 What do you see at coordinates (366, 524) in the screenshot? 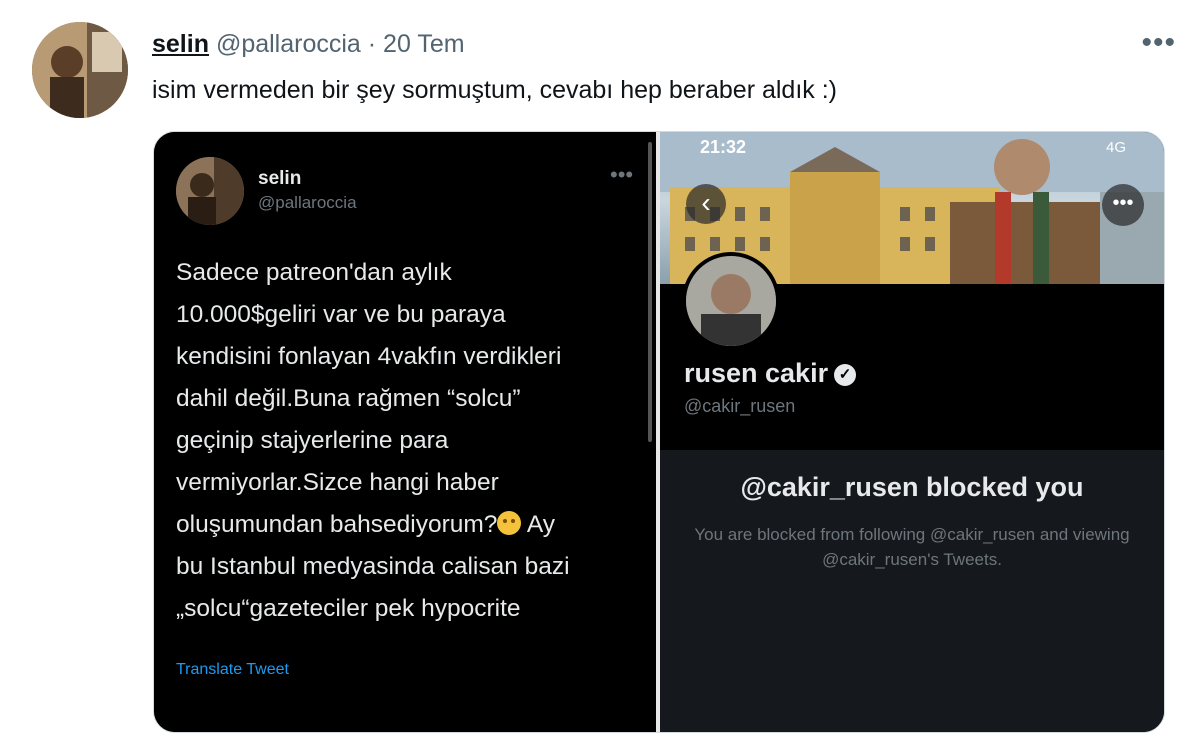
I see `embedded-line-with-emoji: oluşumundan bahsediyorum? Ay` at bounding box center [366, 524].